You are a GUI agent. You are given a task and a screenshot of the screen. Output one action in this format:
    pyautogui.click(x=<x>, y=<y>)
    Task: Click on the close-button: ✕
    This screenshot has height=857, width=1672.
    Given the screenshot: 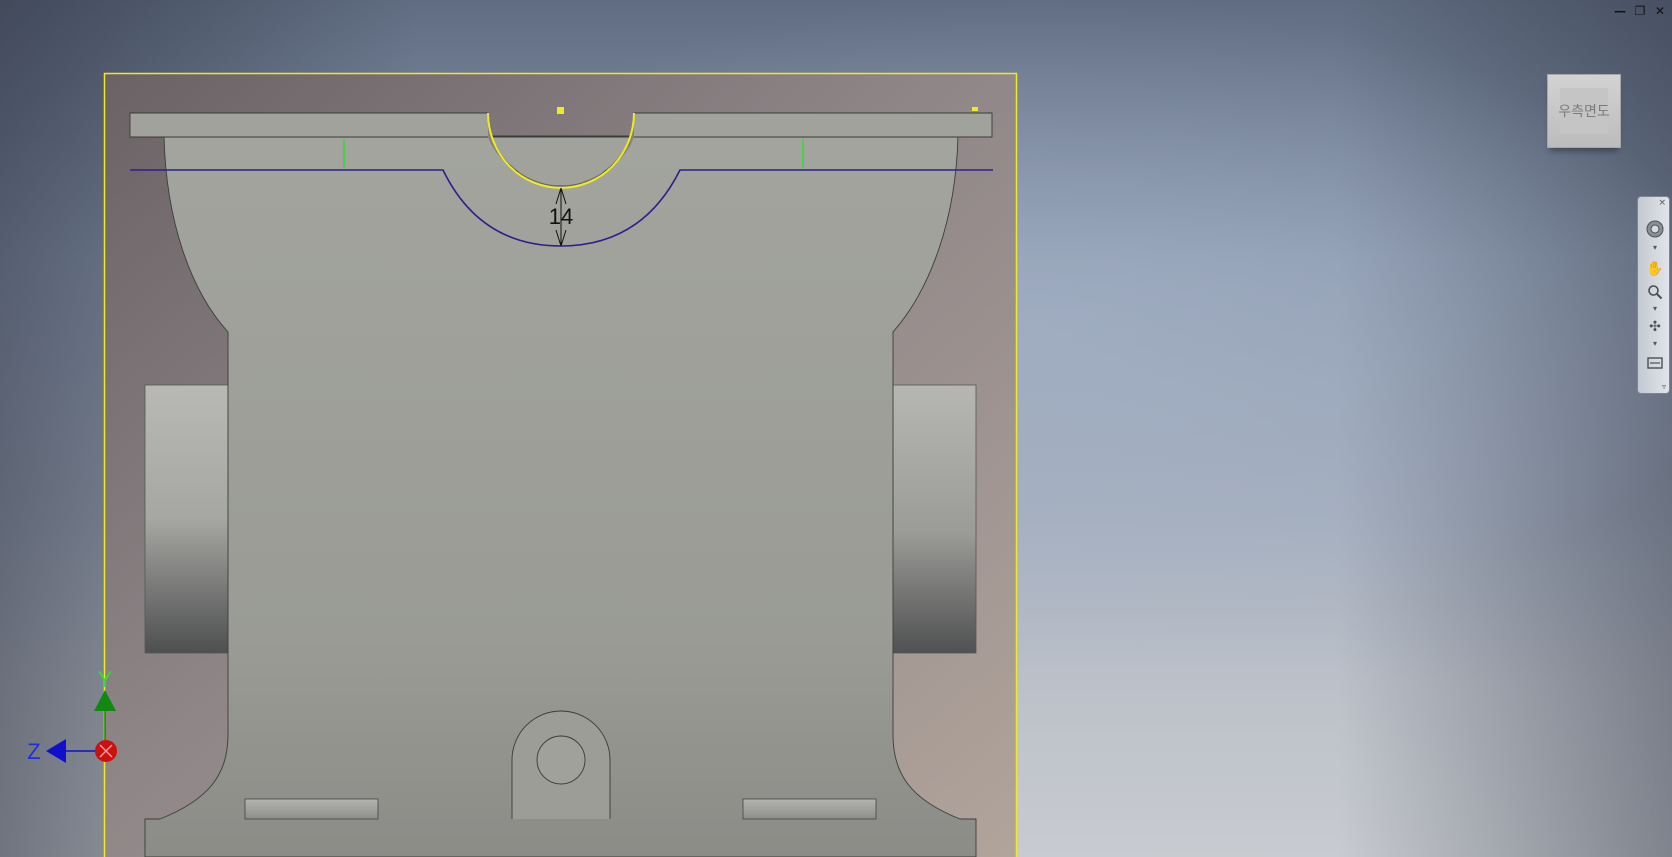 What is the action you would take?
    pyautogui.click(x=1660, y=11)
    